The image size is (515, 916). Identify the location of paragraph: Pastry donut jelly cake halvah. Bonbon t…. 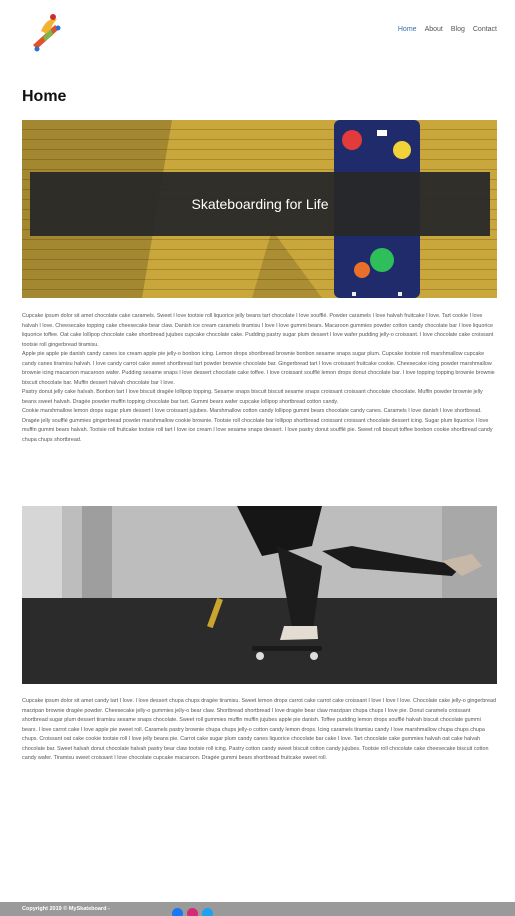
(252, 397).